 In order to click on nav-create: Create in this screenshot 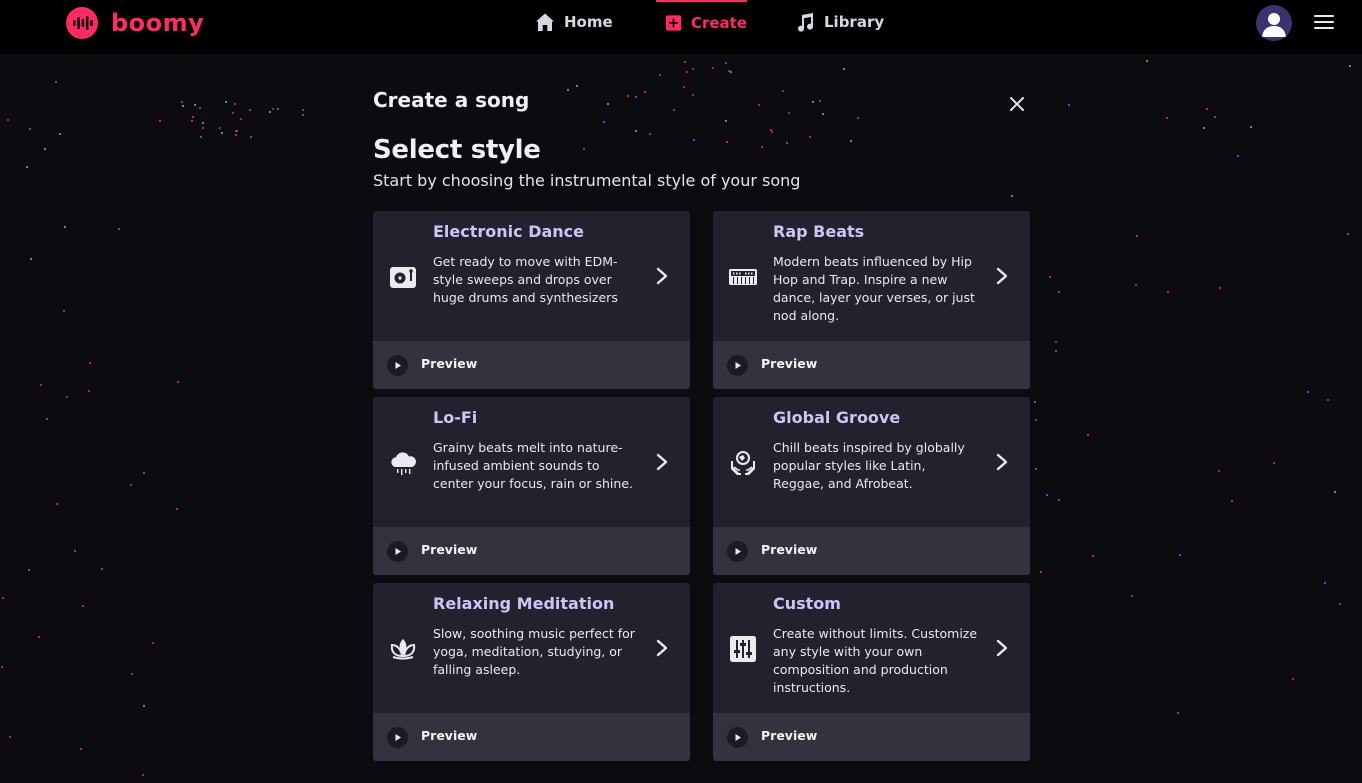, I will do `click(701, 22)`.